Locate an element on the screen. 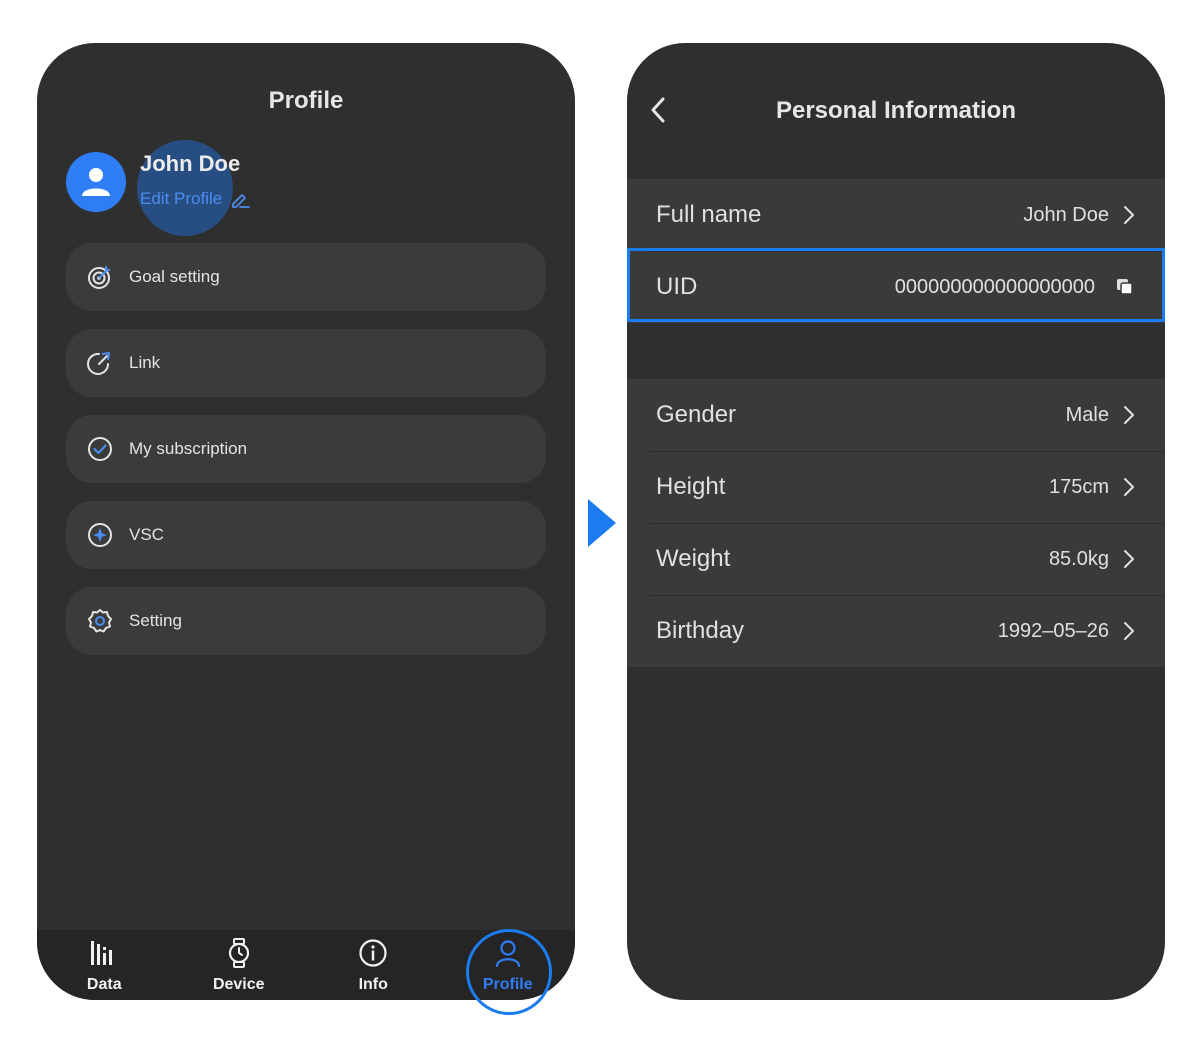 The width and height of the screenshot is (1200, 1041). person-icon is located at coordinates (96, 182).